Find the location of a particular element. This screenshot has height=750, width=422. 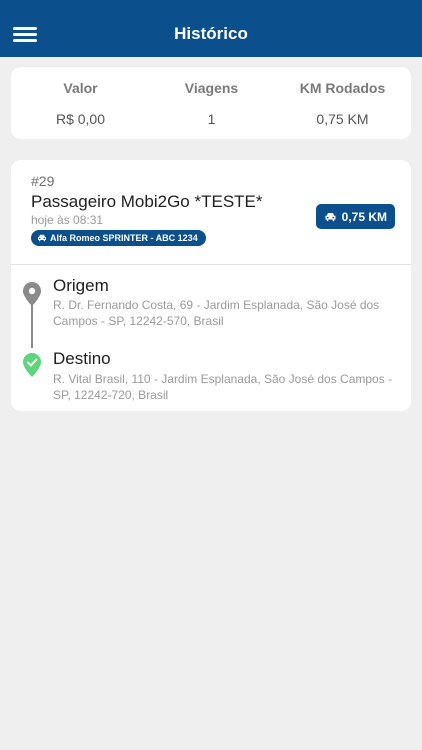

trip-time: hoje às 08:31 is located at coordinates (67, 220).